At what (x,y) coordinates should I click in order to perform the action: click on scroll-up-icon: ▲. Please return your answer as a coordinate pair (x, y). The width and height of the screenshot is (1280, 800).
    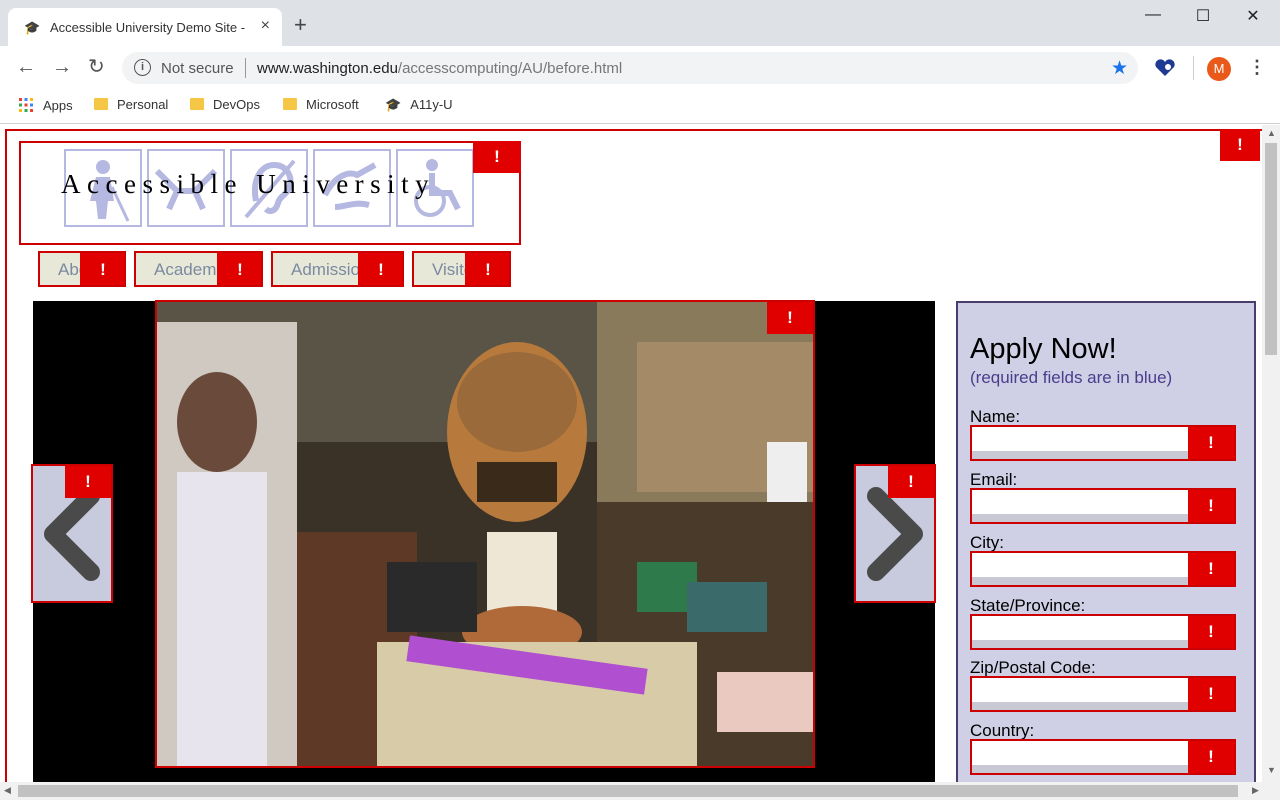
    Looking at the image, I should click on (1271, 133).